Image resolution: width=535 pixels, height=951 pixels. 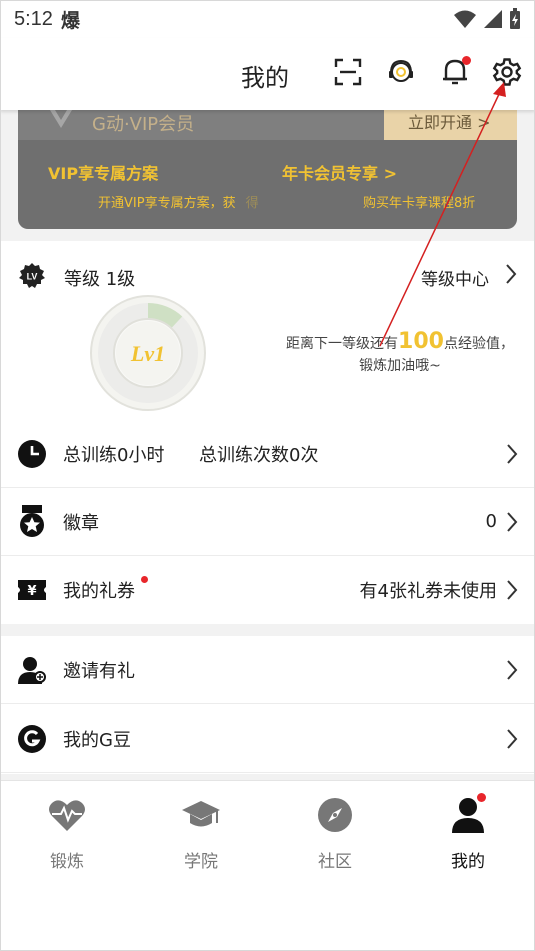 I want to click on level-badge: Lv1, so click(x=148, y=353).